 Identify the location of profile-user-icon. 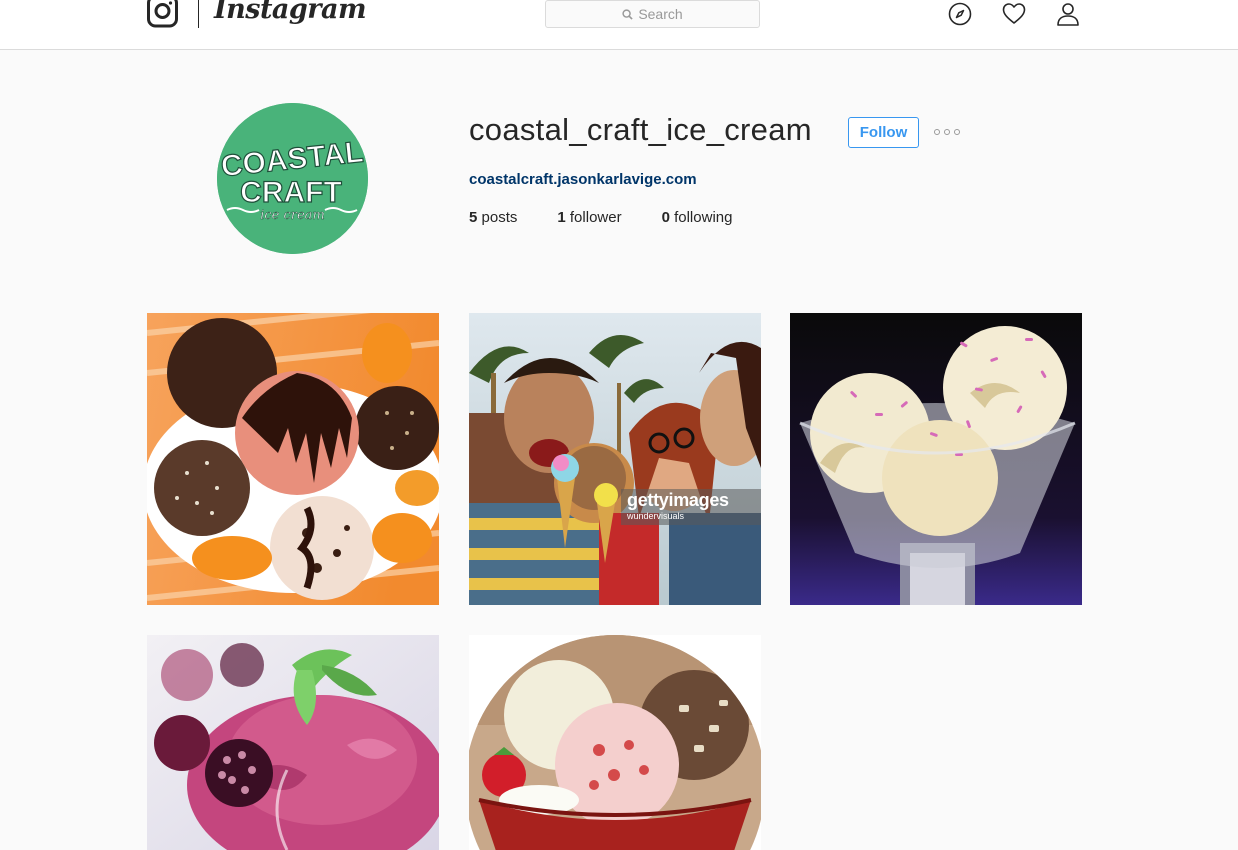
(1068, 14).